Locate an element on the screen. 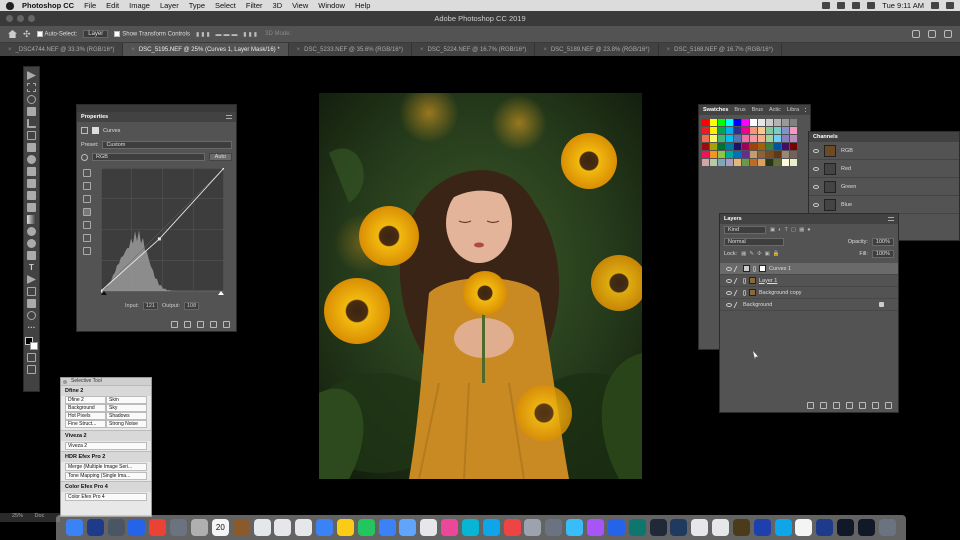 Image resolution: width=960 pixels, height=540 pixels. edit-points-icon is located at coordinates (87, 212).